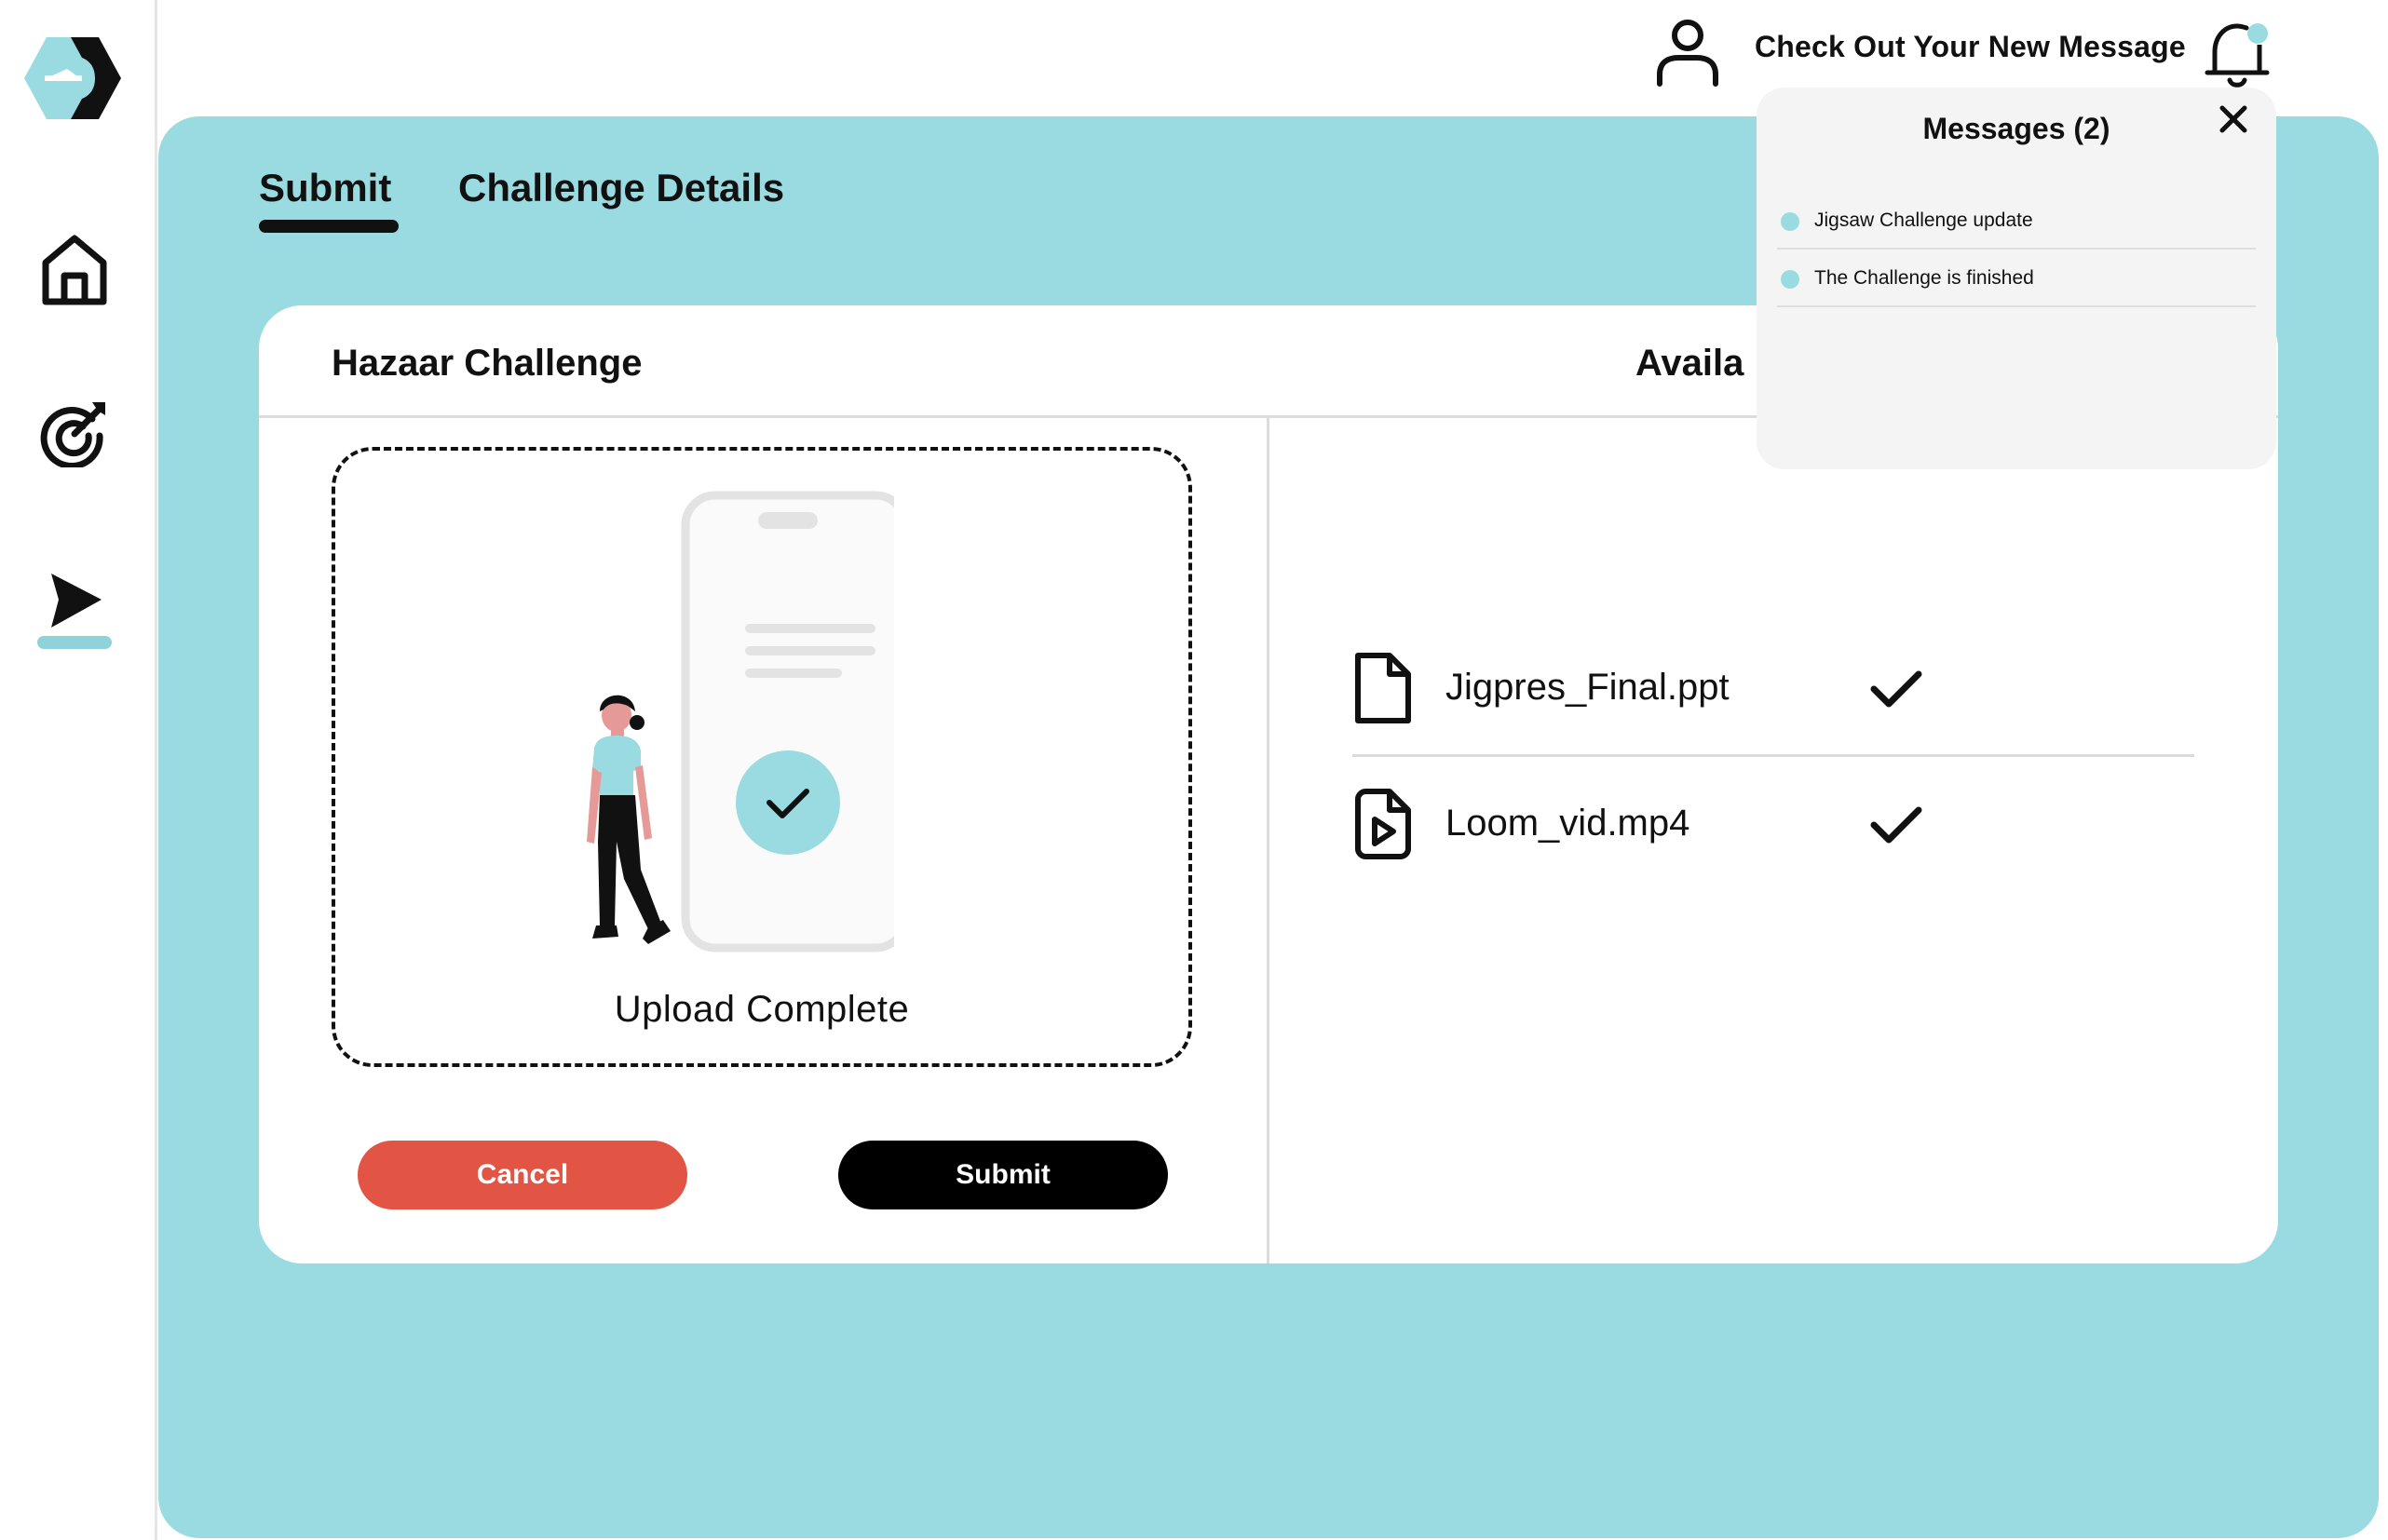 This screenshot has width=2388, height=1540. Describe the element at coordinates (2016, 128) in the screenshot. I see `messages-title: Messages (2)` at that location.